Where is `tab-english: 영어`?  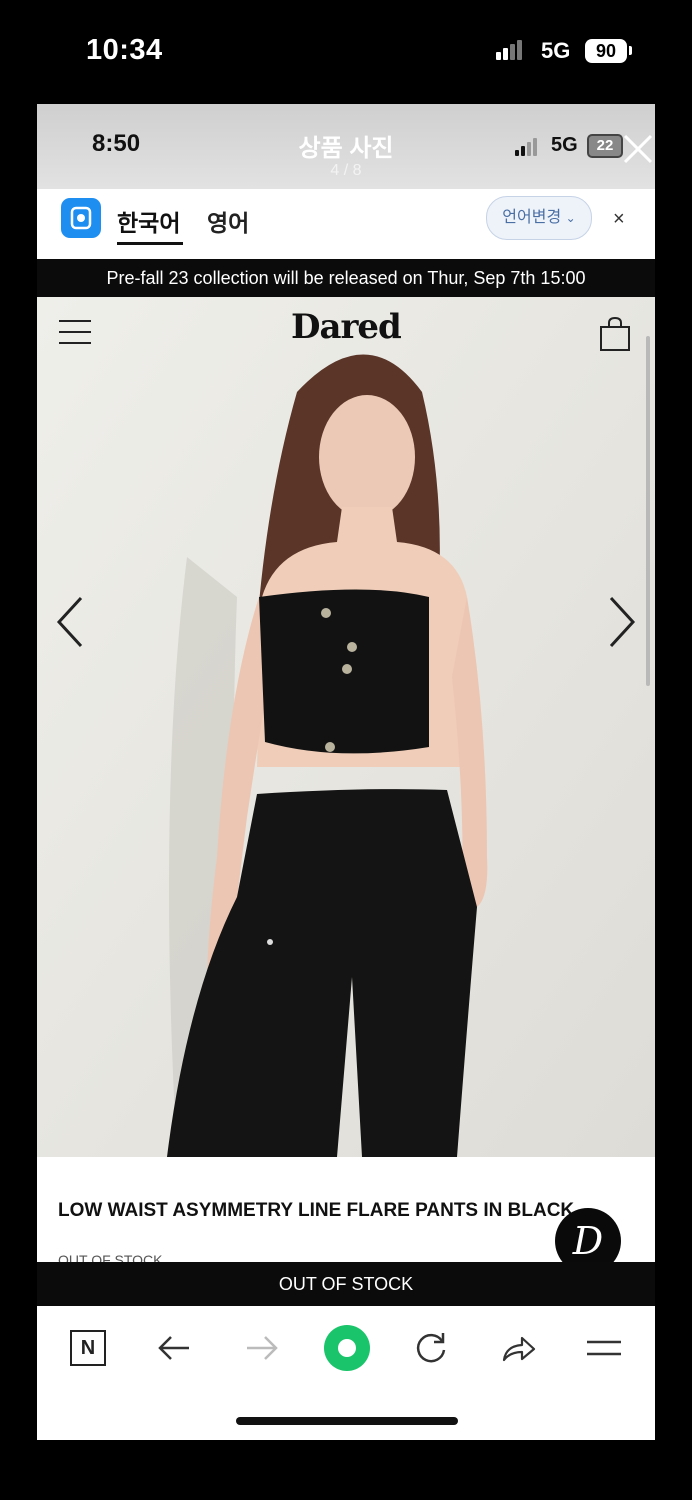
tab-english: 영어 is located at coordinates (228, 221).